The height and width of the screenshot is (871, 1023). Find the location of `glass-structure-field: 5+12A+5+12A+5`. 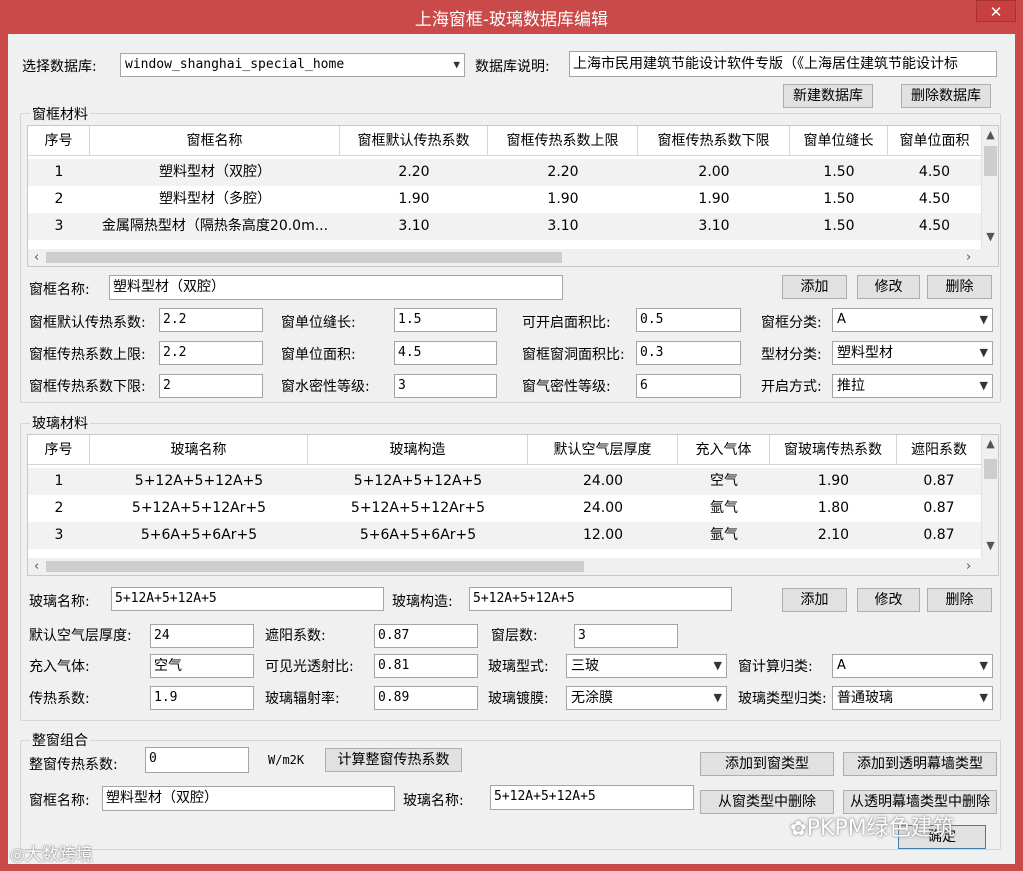

glass-structure-field: 5+12A+5+12A+5 is located at coordinates (600, 599).